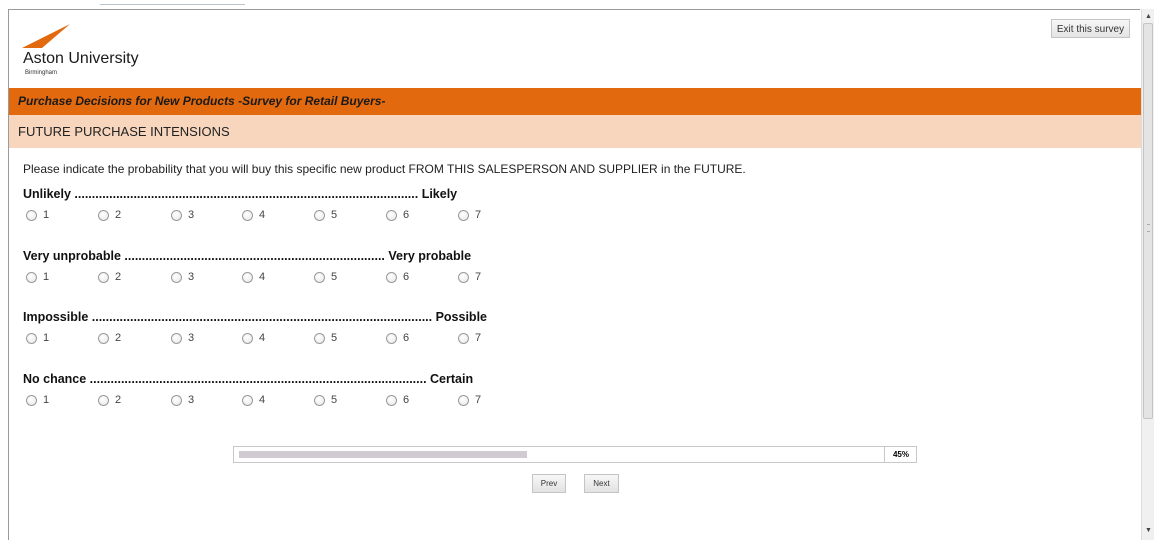  I want to click on logo-city: Birmingham, so click(41, 73).